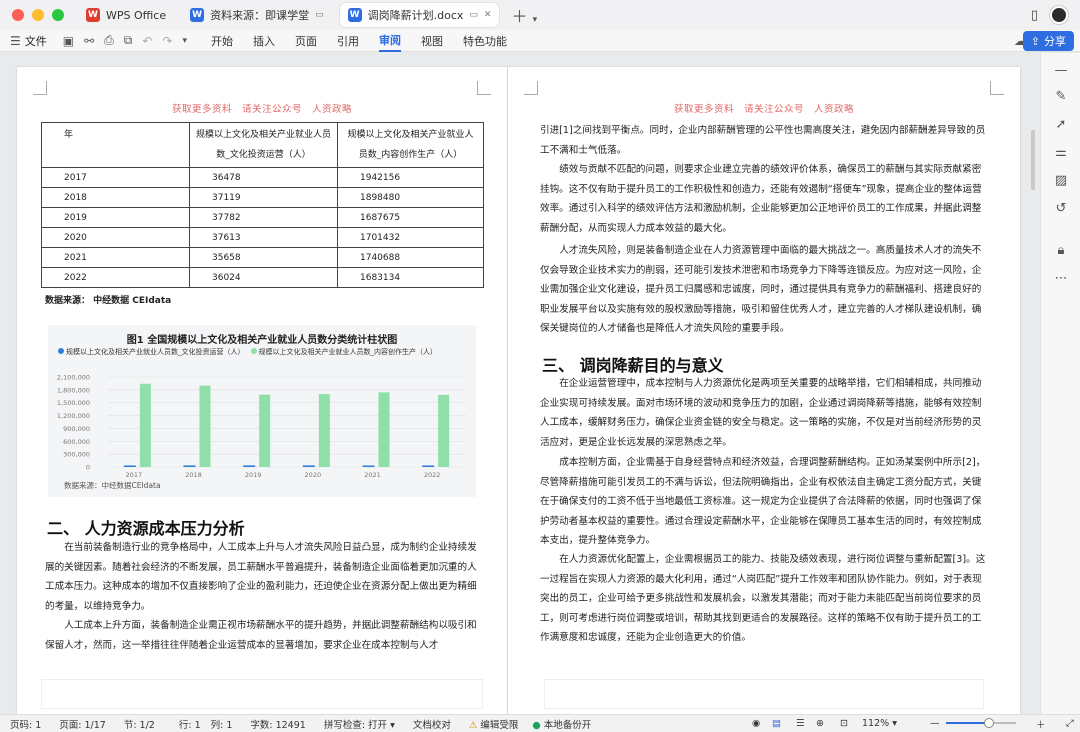 This screenshot has width=1080, height=732. Describe the element at coordinates (262, 217) in the screenshot. I see `table-row: 2019 37782 1687675` at that location.